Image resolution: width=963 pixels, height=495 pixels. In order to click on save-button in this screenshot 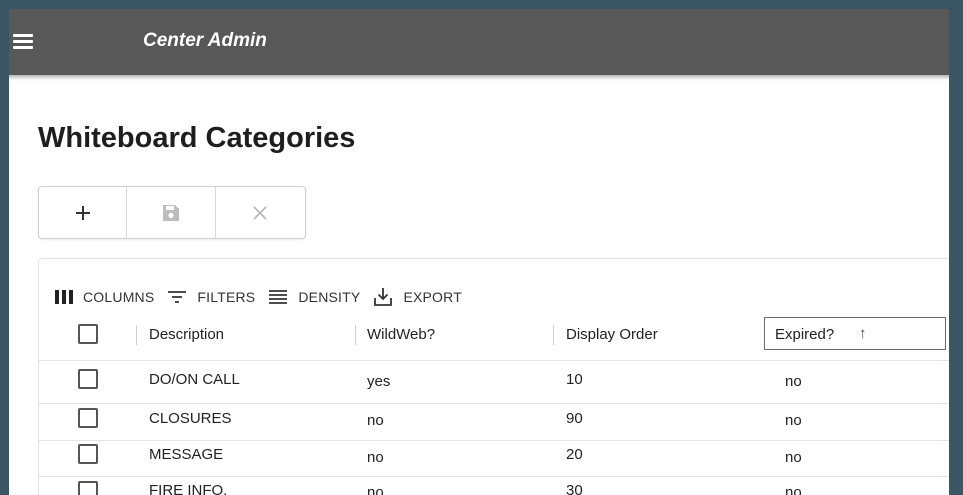, I will do `click(171, 212)`.